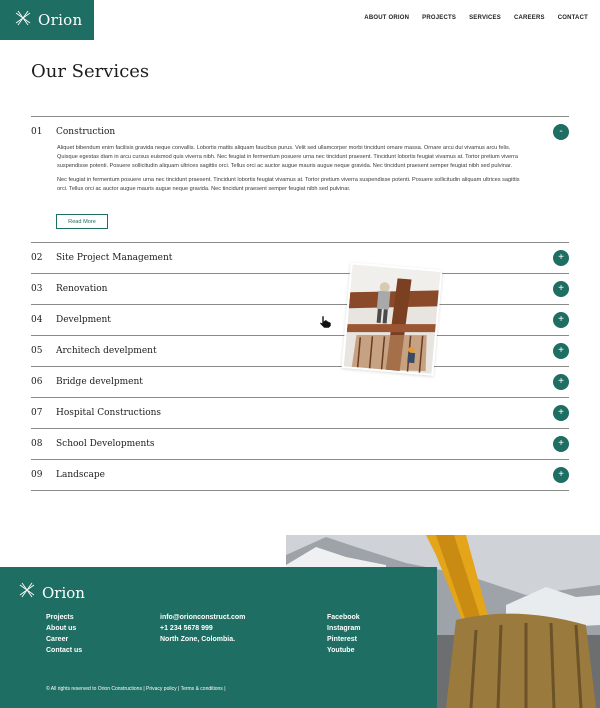 The width and height of the screenshot is (600, 708). What do you see at coordinates (82, 221) in the screenshot?
I see `read-more-button: Read More` at bounding box center [82, 221].